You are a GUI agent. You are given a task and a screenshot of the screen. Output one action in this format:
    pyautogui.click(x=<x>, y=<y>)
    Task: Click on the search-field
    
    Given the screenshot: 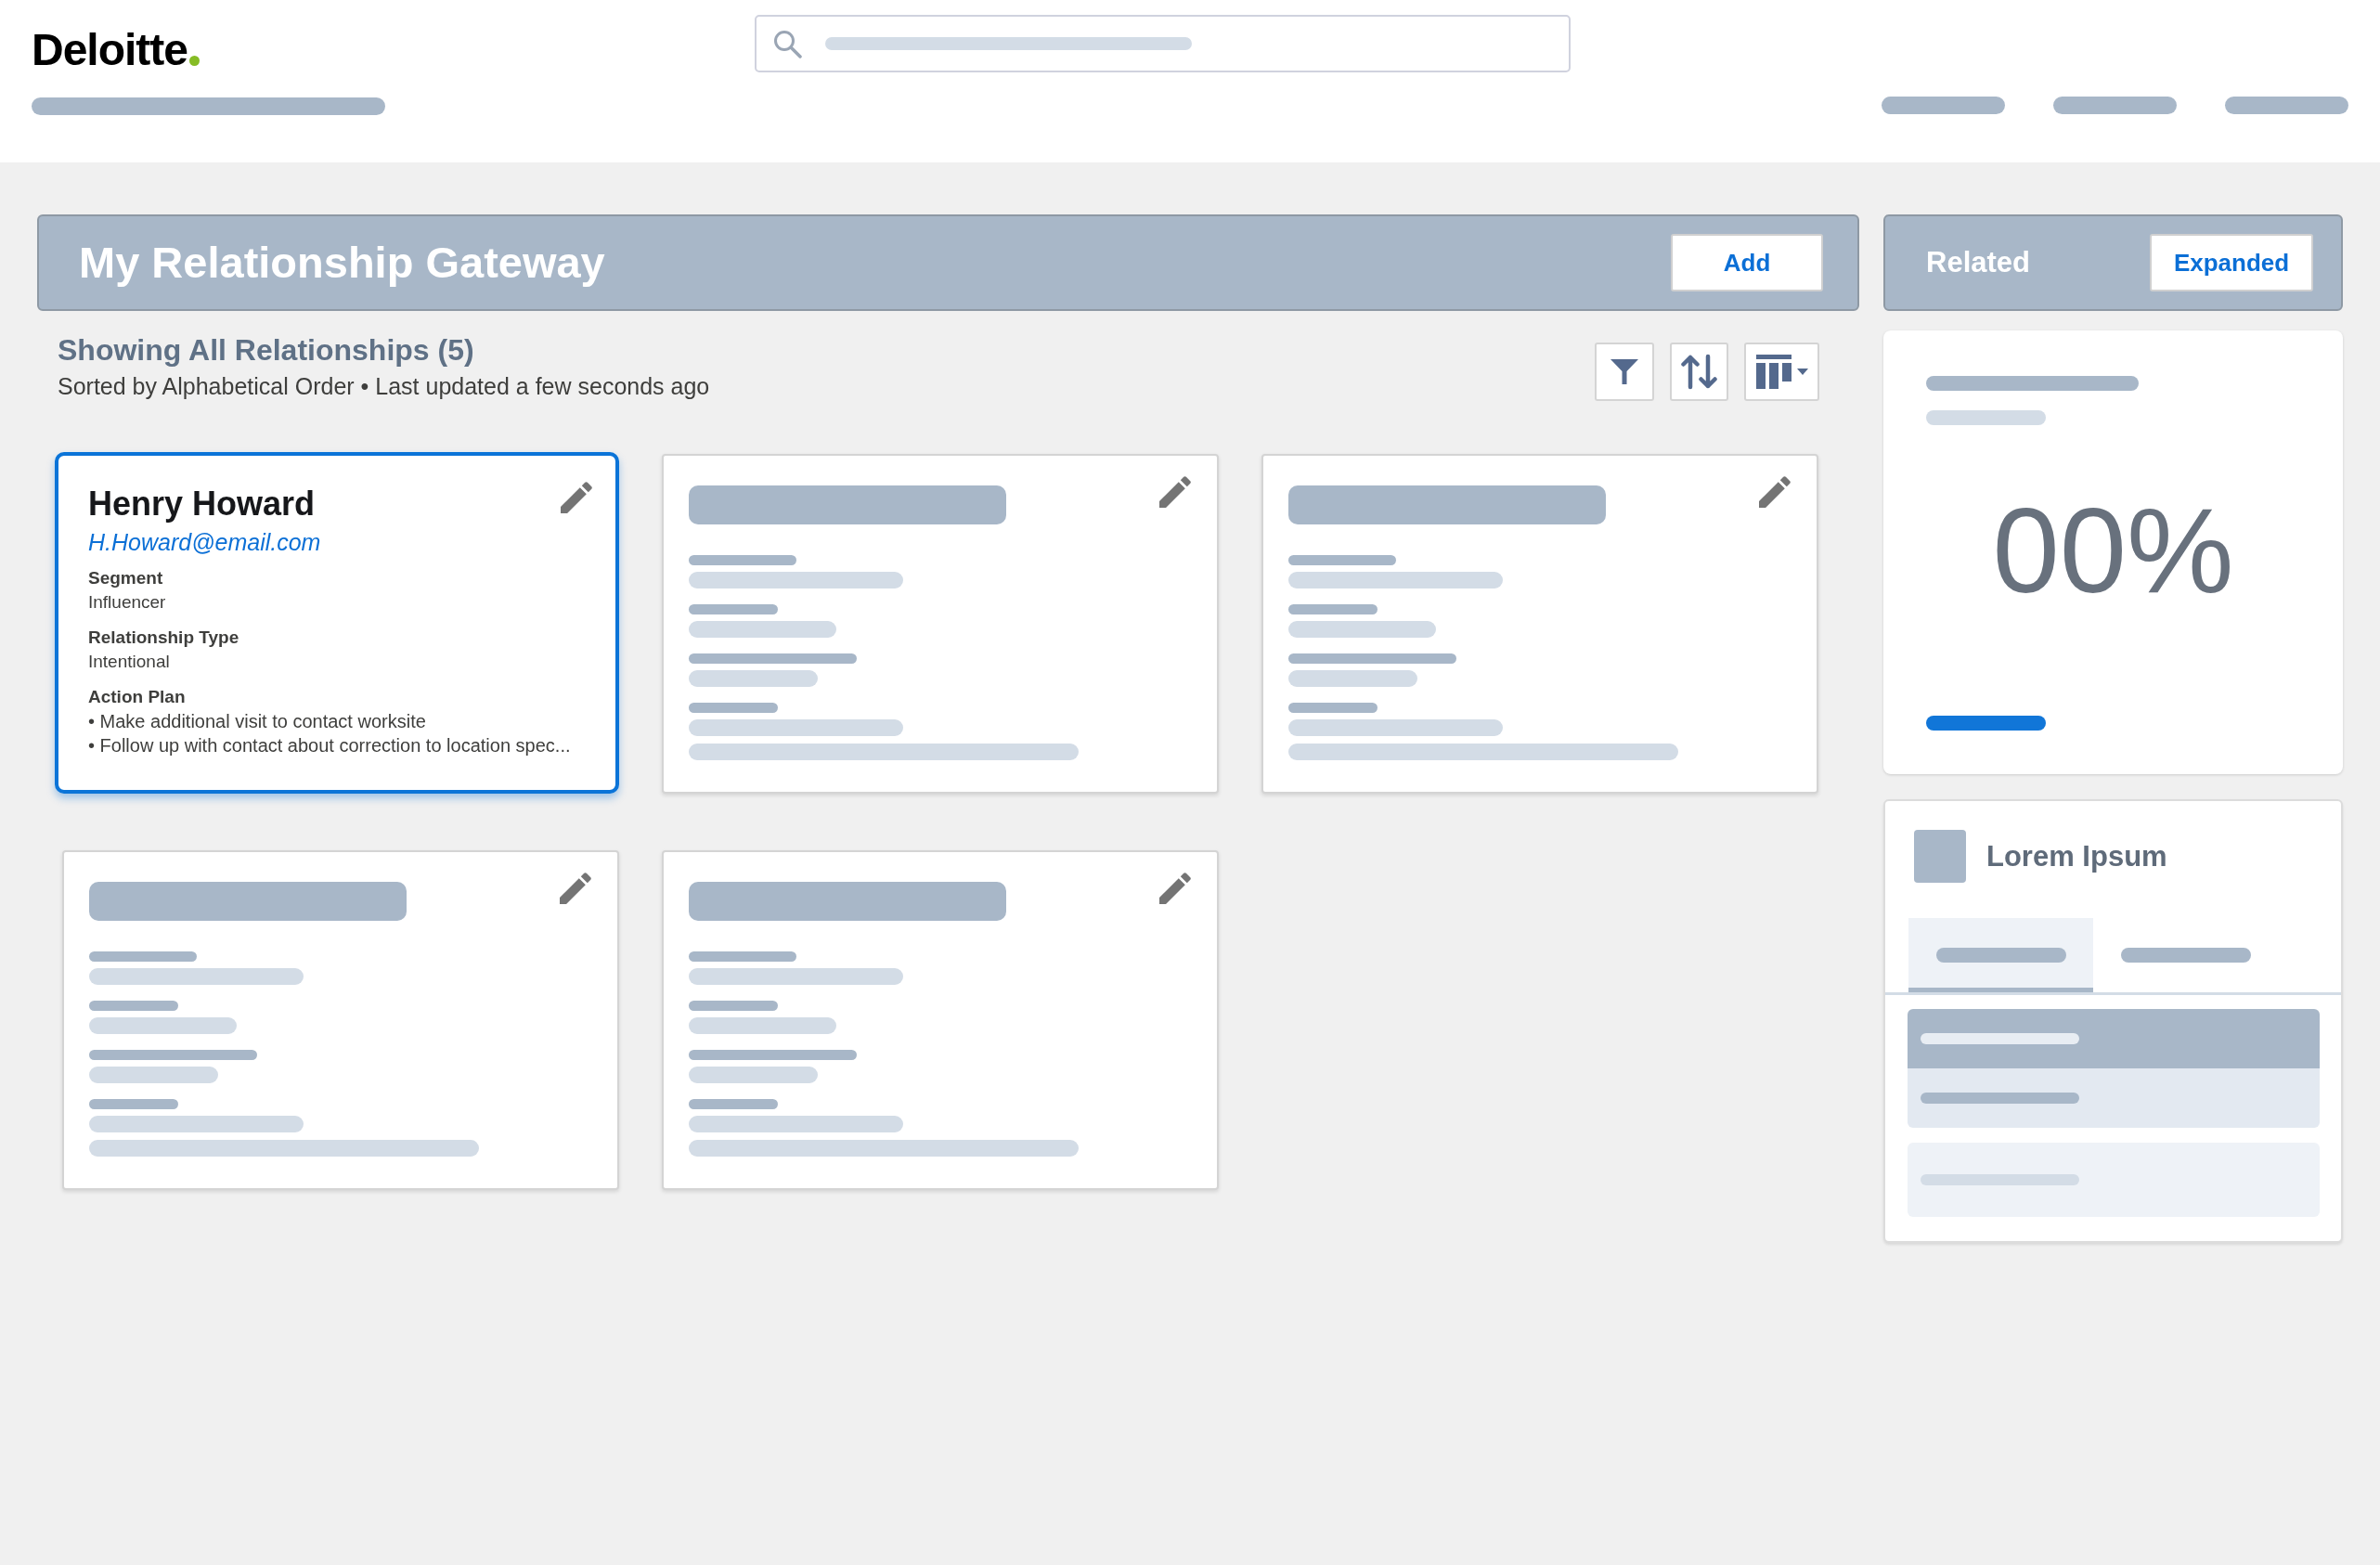 What is the action you would take?
    pyautogui.click(x=1163, y=43)
    